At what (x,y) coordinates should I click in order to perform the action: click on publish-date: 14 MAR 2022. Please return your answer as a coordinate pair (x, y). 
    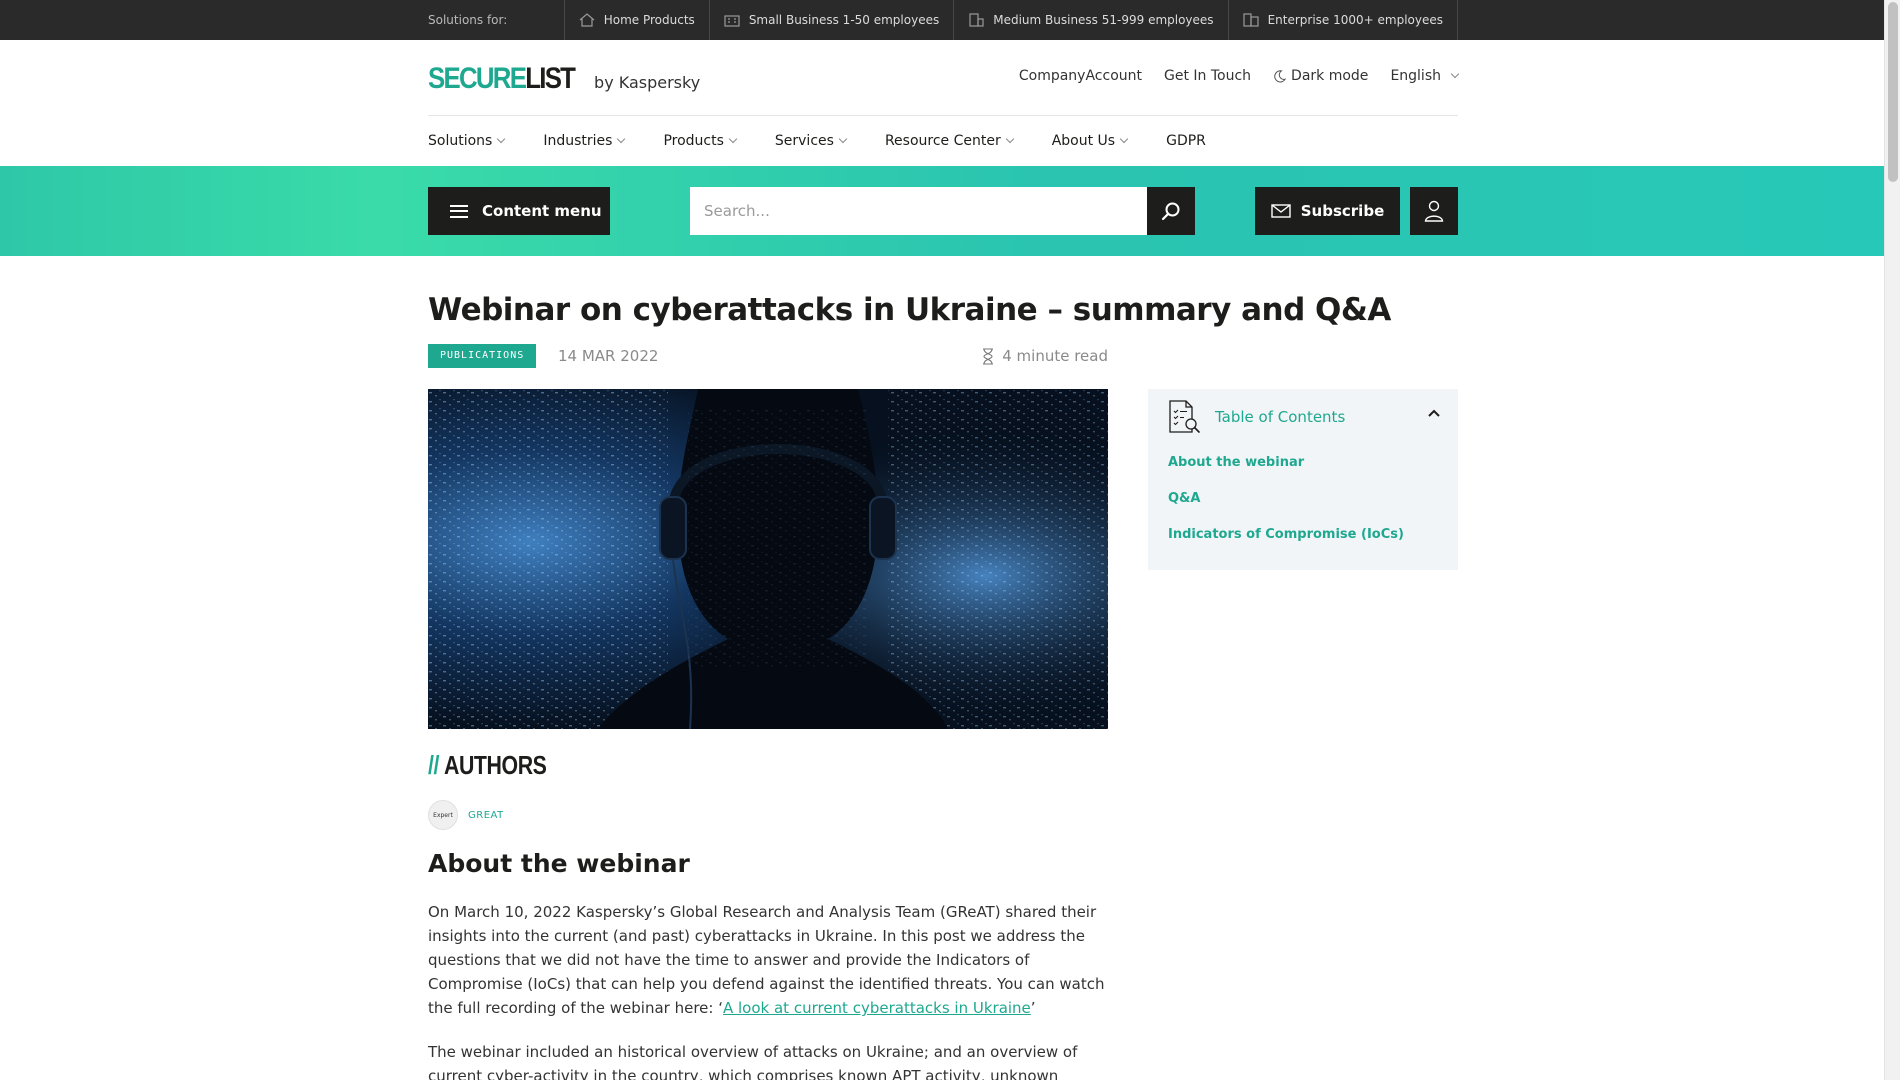
    Looking at the image, I should click on (608, 356).